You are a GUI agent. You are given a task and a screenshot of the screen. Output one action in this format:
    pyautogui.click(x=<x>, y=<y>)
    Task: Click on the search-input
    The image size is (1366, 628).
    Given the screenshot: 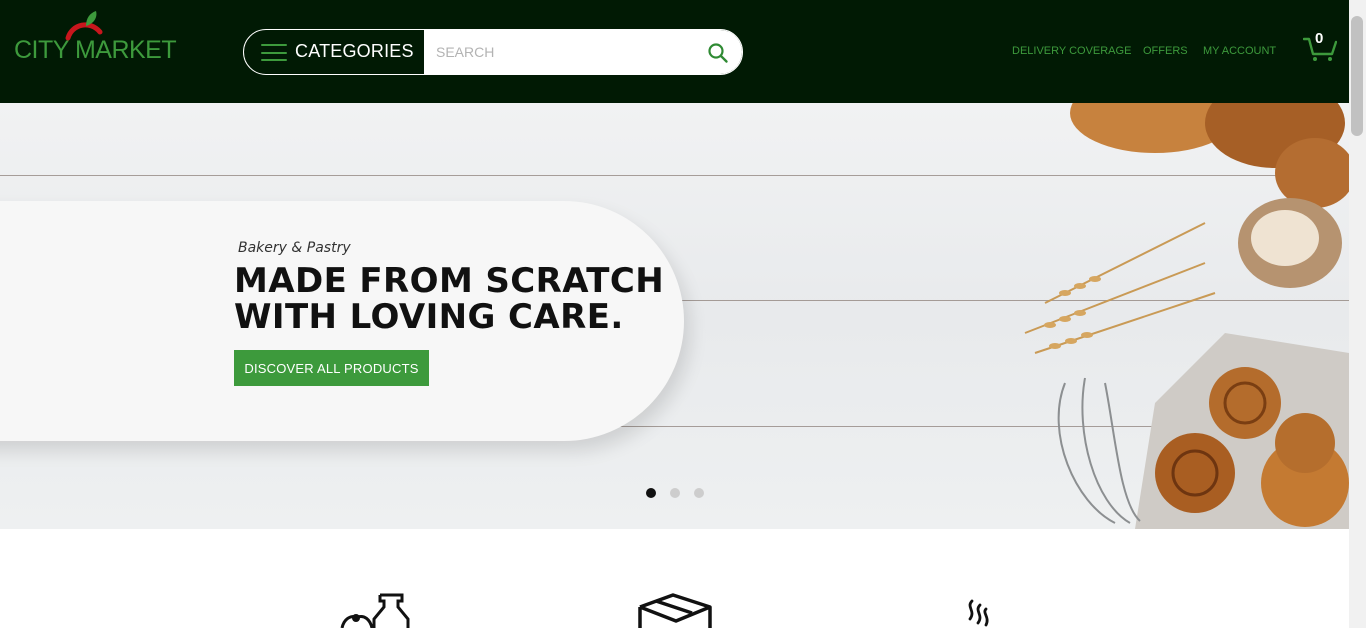 What is the action you would take?
    pyautogui.click(x=560, y=52)
    